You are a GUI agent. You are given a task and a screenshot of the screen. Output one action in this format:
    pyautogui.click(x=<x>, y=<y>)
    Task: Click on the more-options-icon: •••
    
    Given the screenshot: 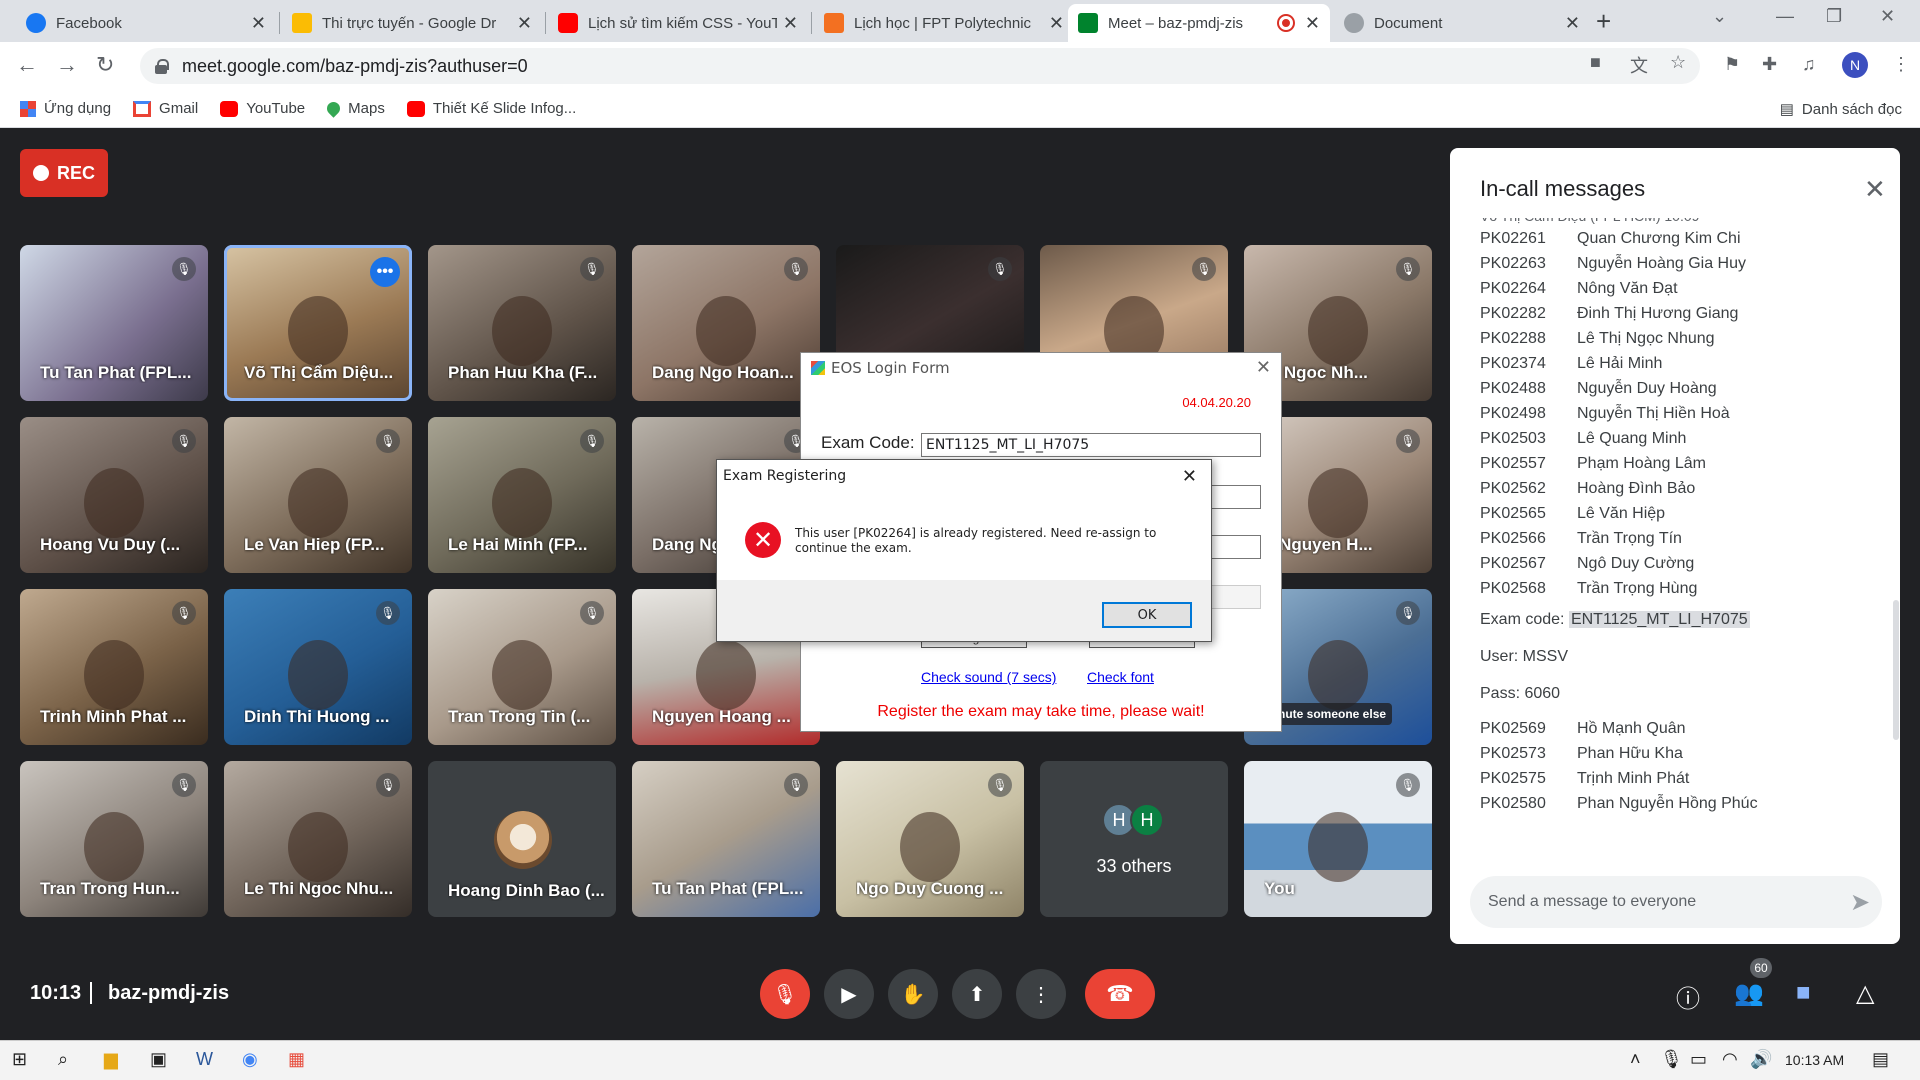 What is the action you would take?
    pyautogui.click(x=385, y=272)
    